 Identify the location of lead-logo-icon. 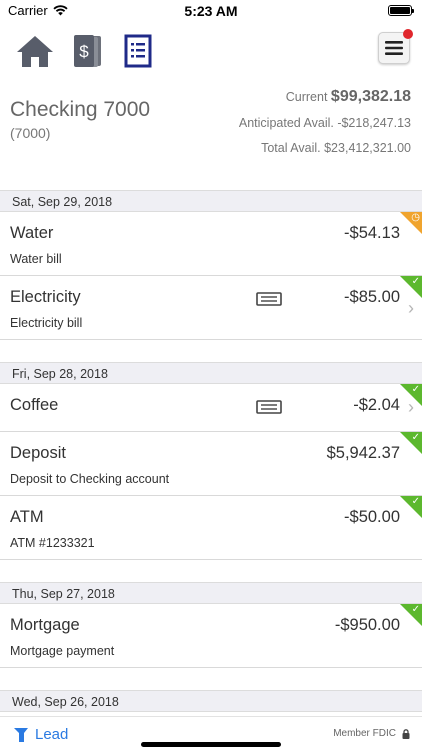
(21, 735).